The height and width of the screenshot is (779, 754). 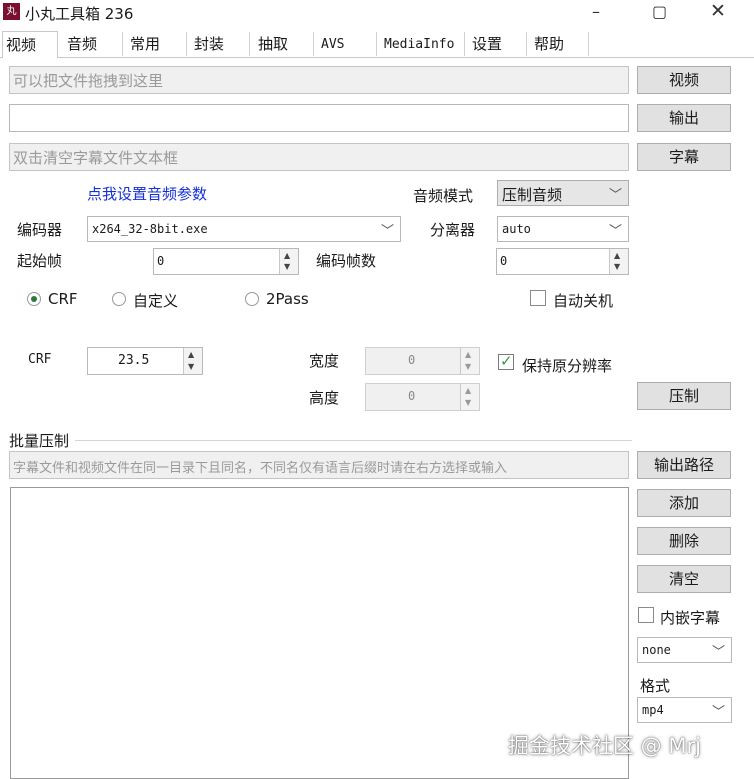 I want to click on keep-resolution-checkbox: ✓, so click(x=506, y=361).